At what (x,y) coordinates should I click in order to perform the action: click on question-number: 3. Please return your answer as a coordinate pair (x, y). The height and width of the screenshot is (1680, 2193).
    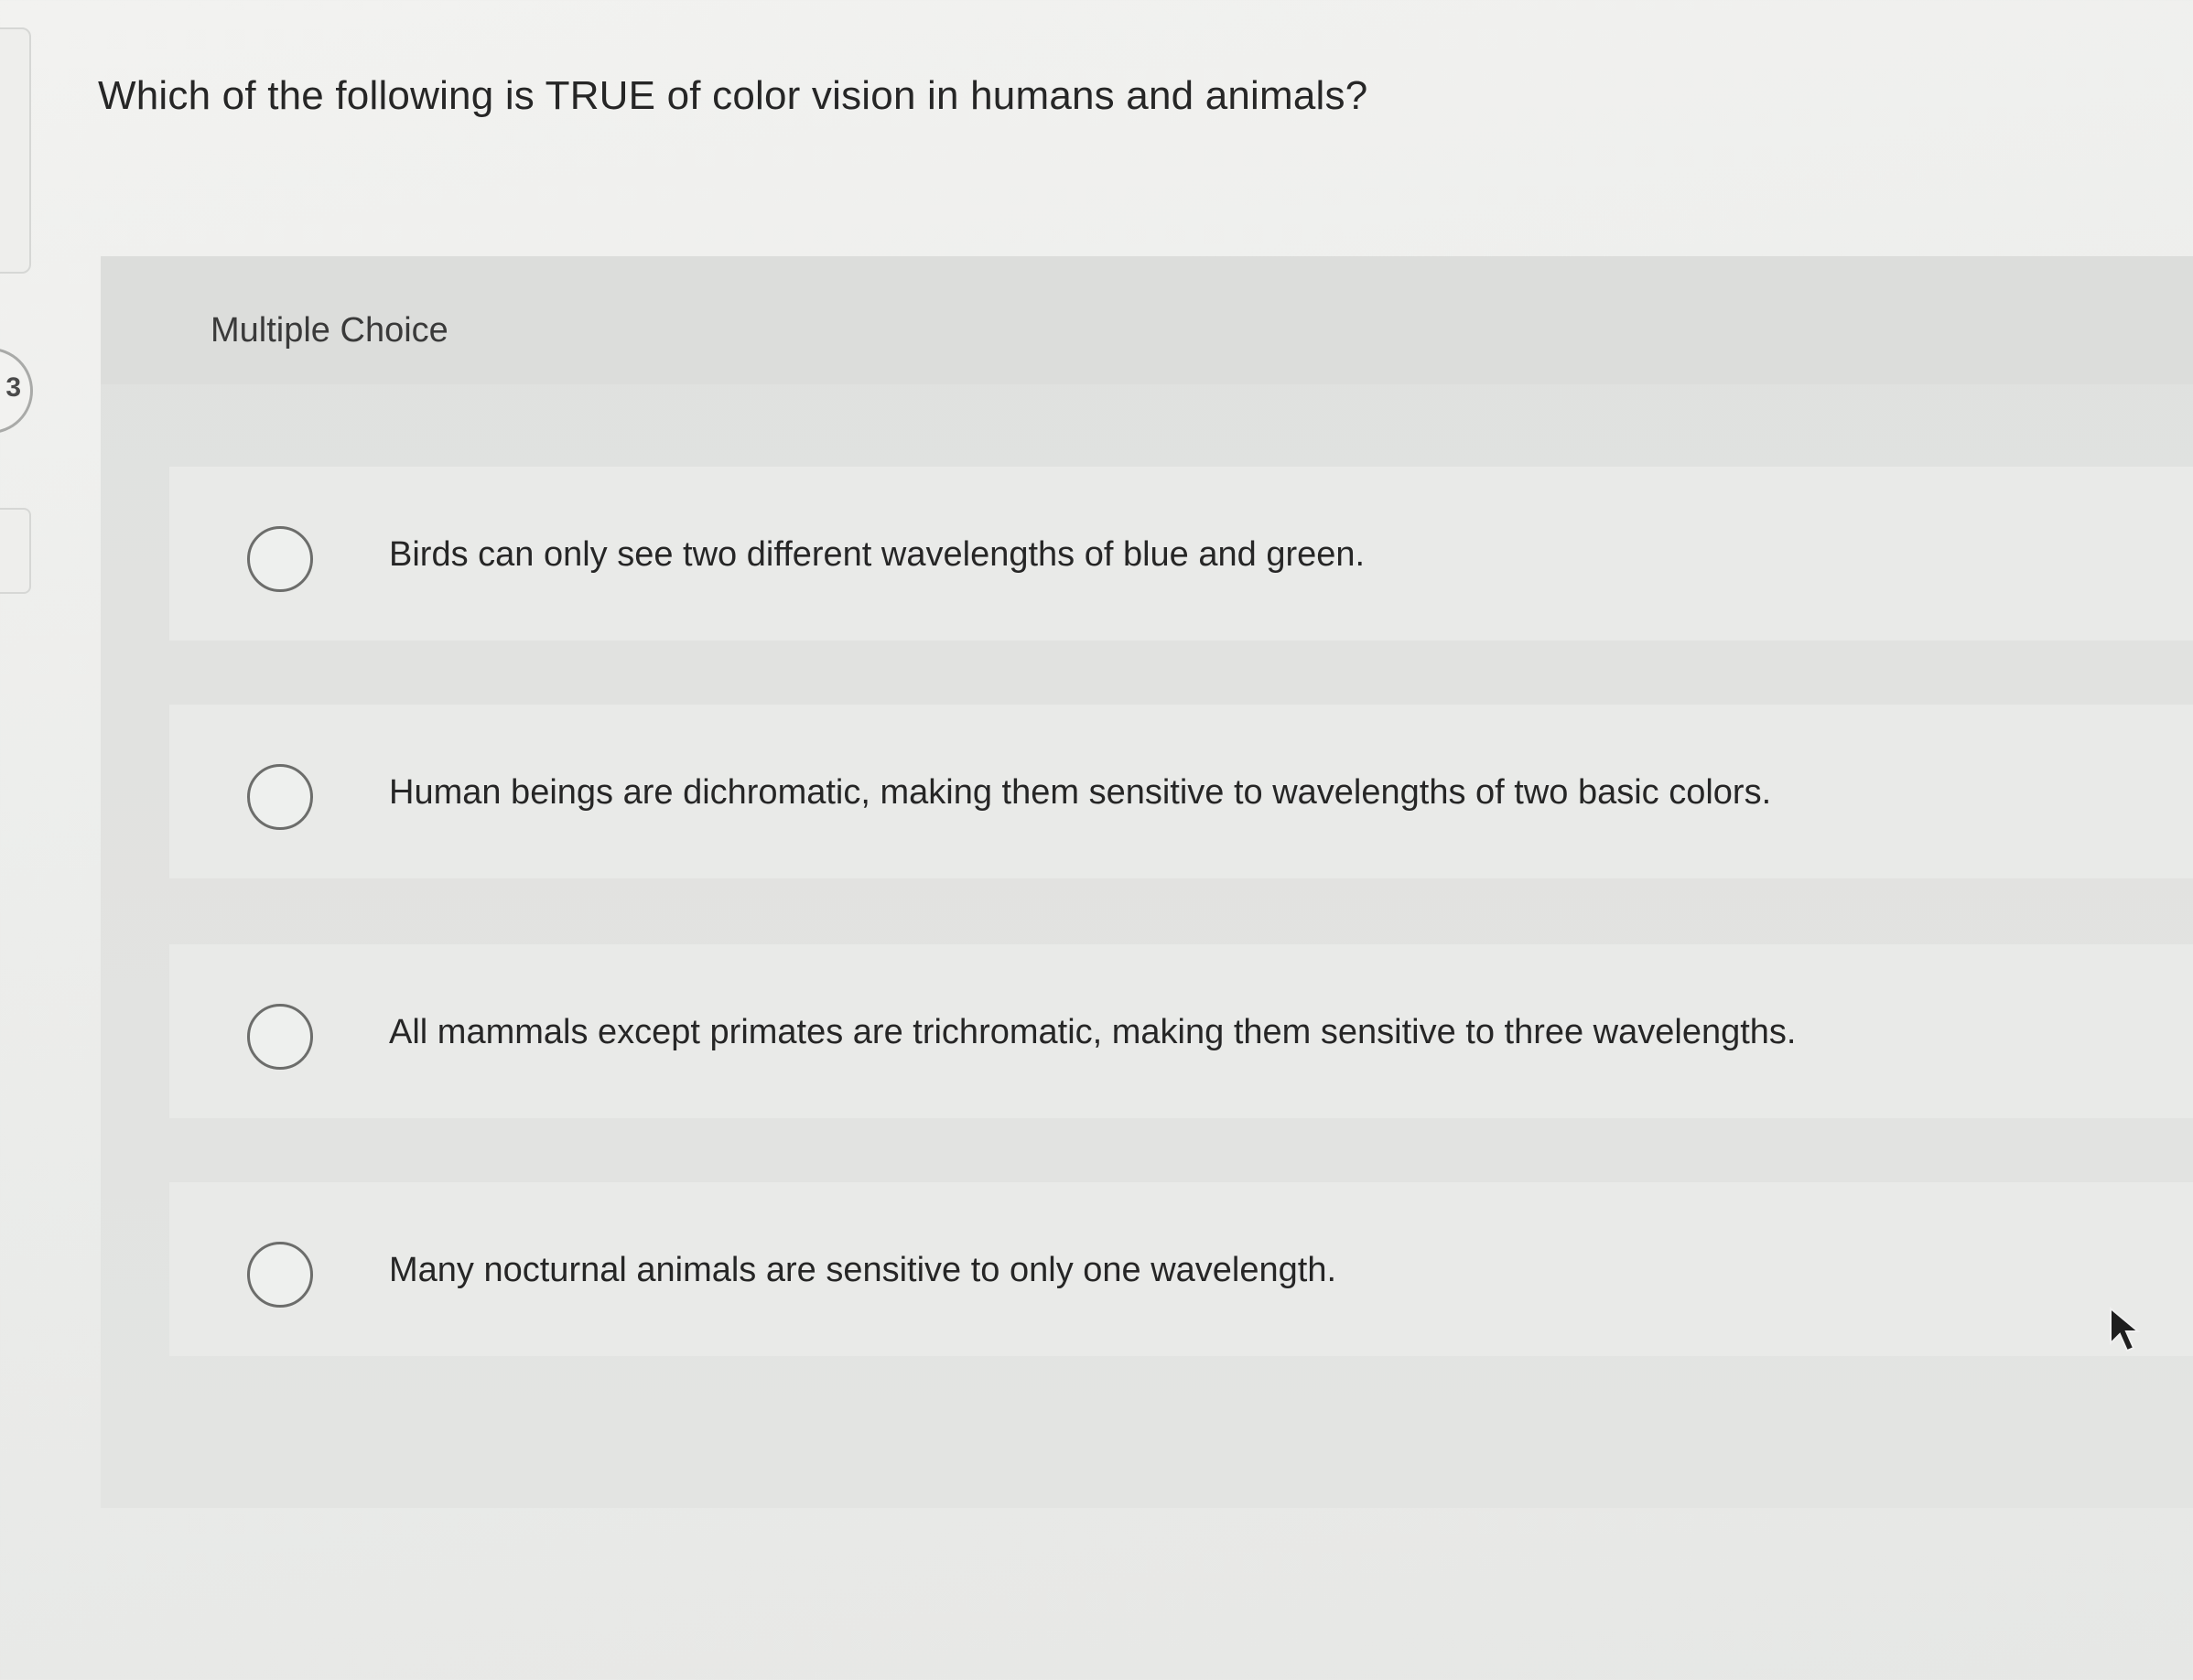
    Looking at the image, I should click on (13, 387).